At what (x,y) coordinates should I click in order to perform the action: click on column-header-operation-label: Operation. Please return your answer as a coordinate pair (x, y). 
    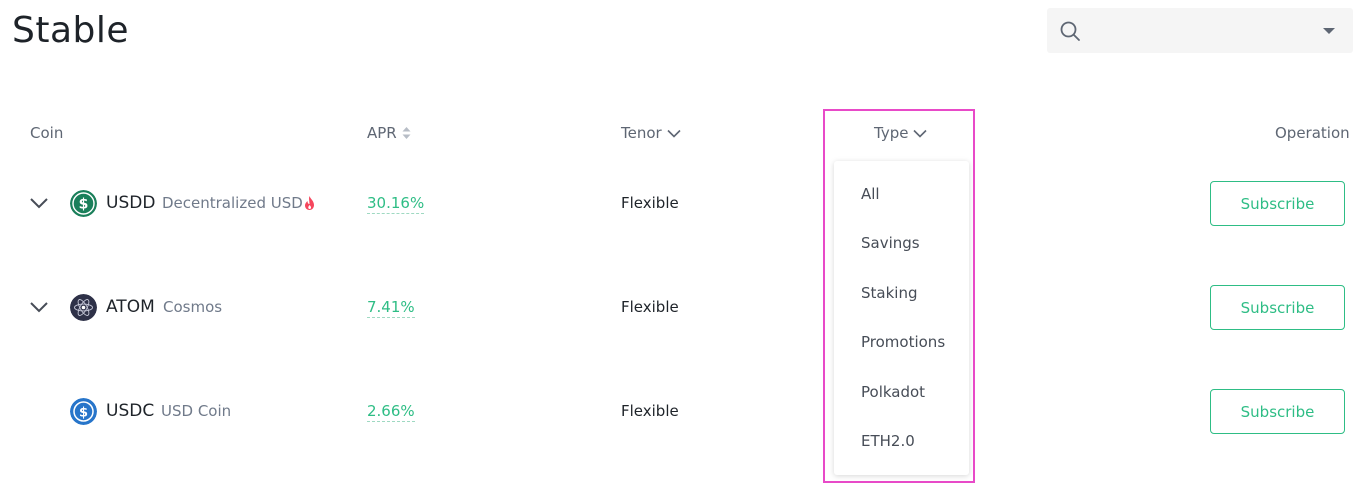
    Looking at the image, I should click on (1312, 133).